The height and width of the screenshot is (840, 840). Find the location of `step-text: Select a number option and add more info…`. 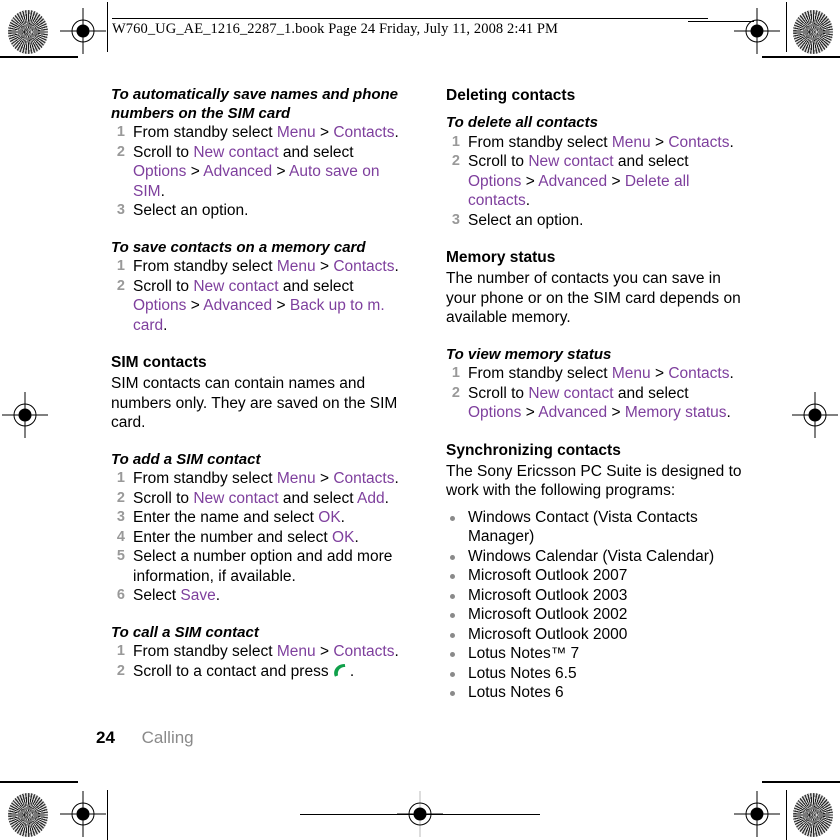

step-text: Select a number option and add more info… is located at coordinates (263, 566).